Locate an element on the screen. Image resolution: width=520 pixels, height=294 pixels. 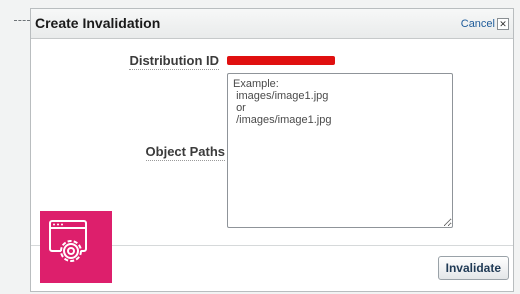
cancel-button: Cancel ✕ is located at coordinates (485, 24).